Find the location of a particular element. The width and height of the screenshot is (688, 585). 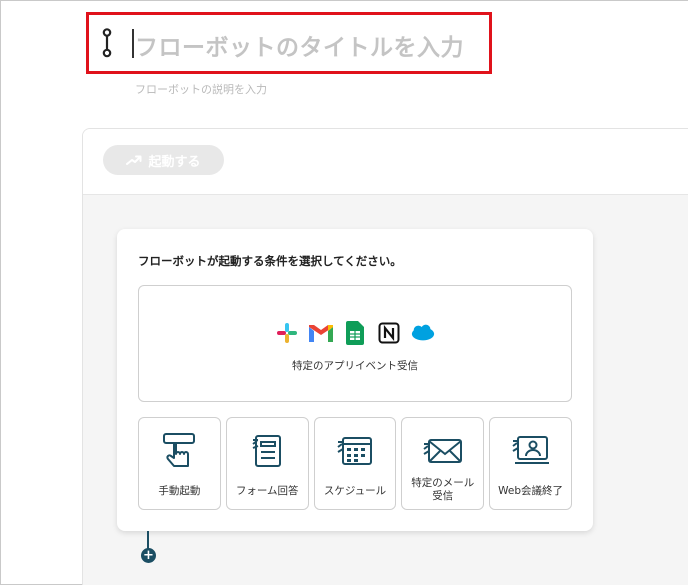

schedule-label: スケジュール is located at coordinates (355, 491).